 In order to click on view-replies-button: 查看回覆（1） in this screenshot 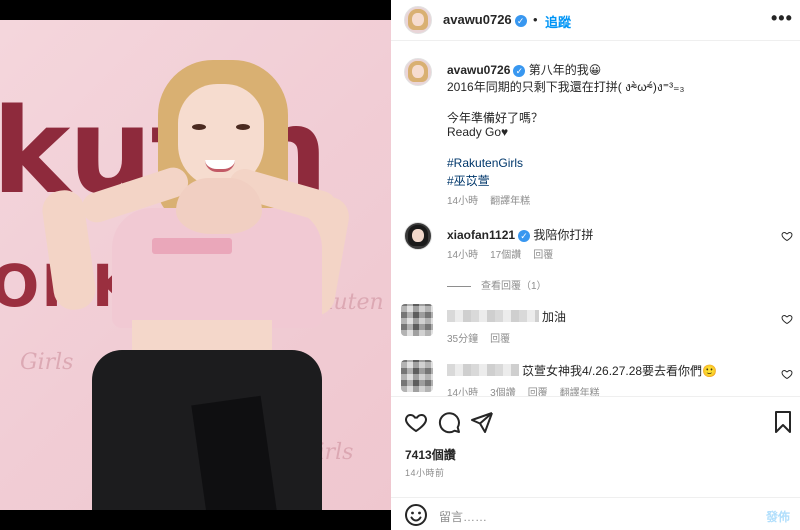, I will do `click(497, 284)`.